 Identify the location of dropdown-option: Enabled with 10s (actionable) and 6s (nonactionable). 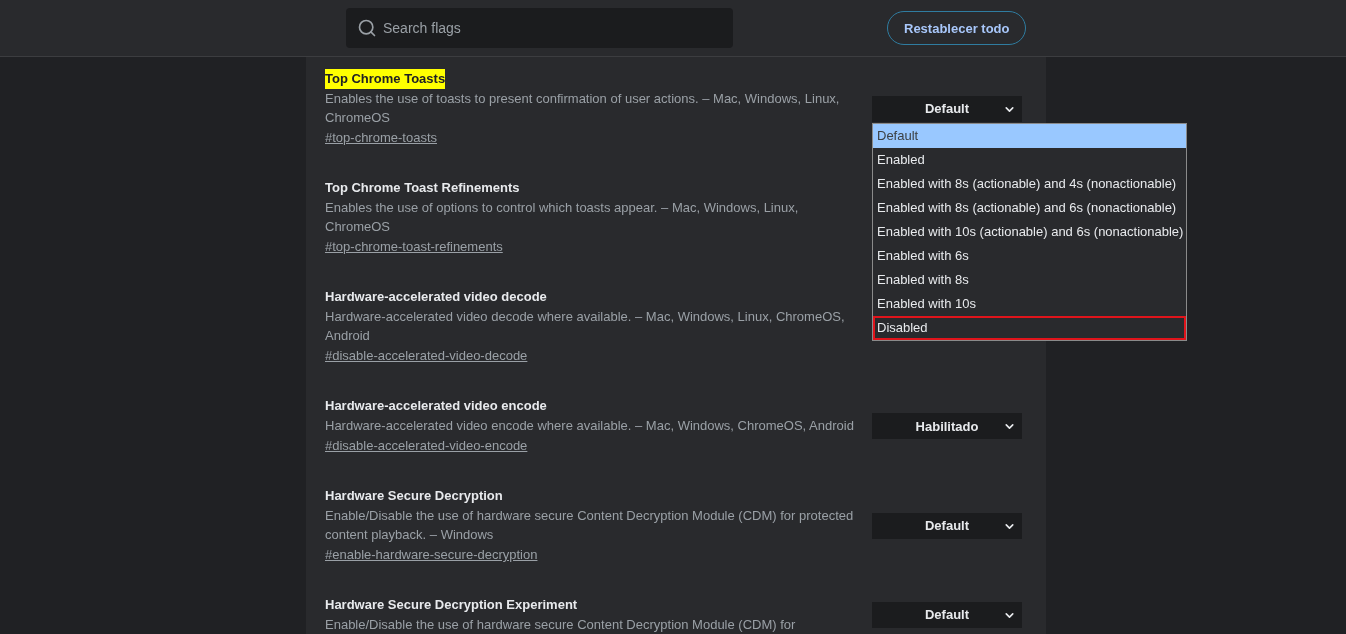
(1029, 231).